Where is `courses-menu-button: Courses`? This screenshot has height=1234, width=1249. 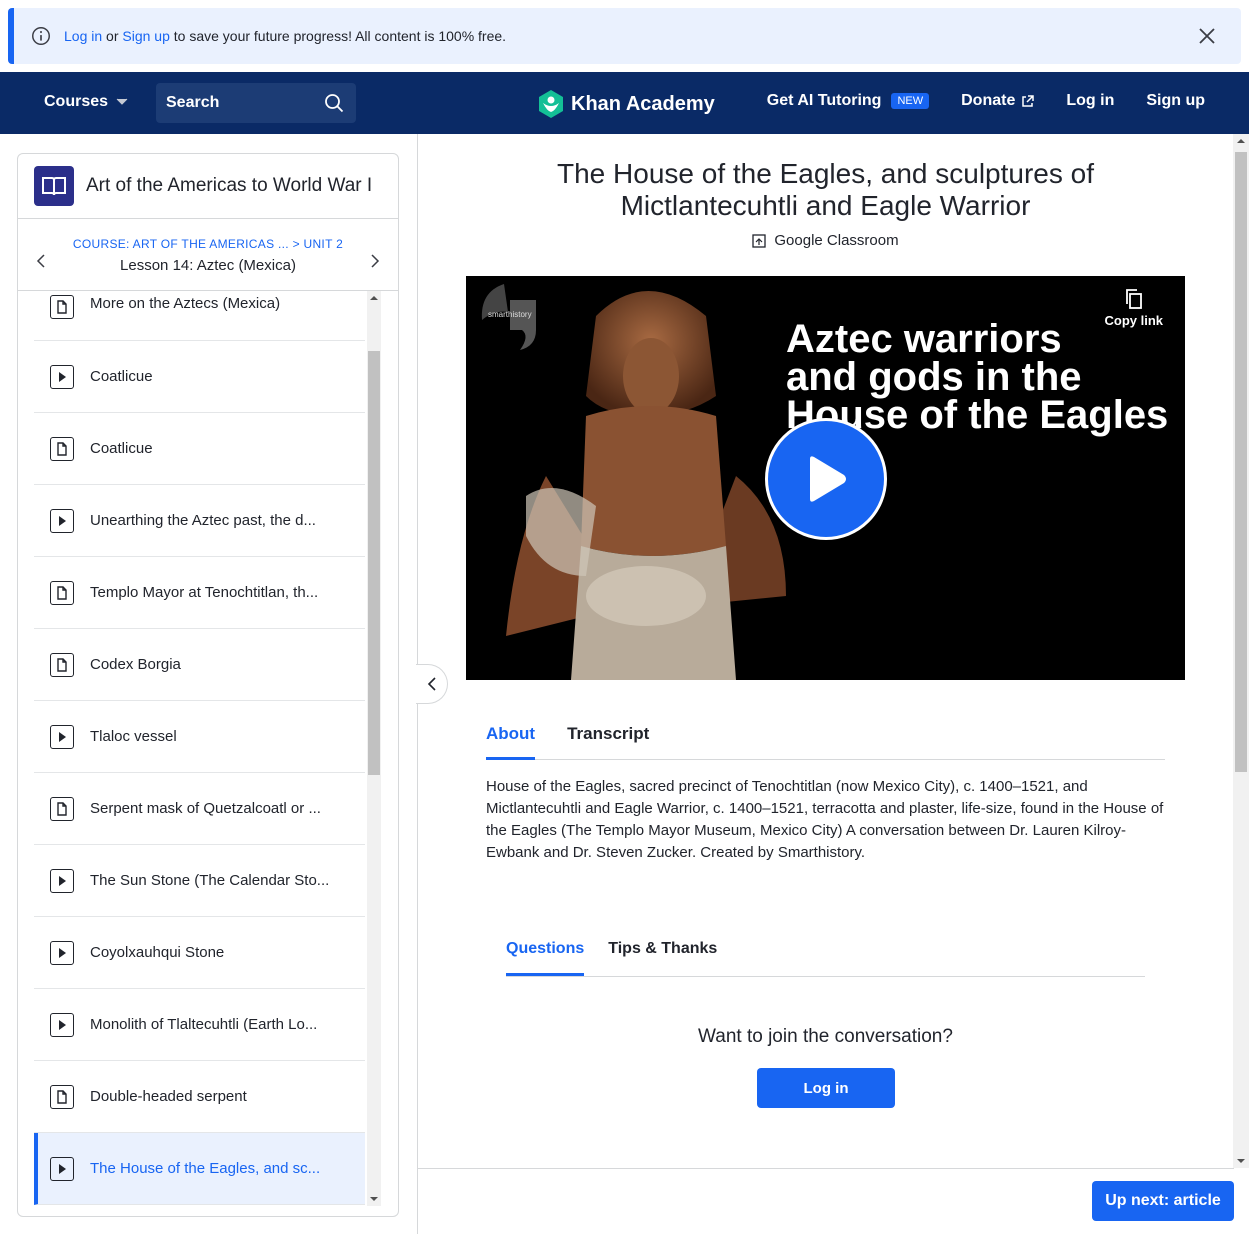 courses-menu-button: Courses is located at coordinates (86, 102).